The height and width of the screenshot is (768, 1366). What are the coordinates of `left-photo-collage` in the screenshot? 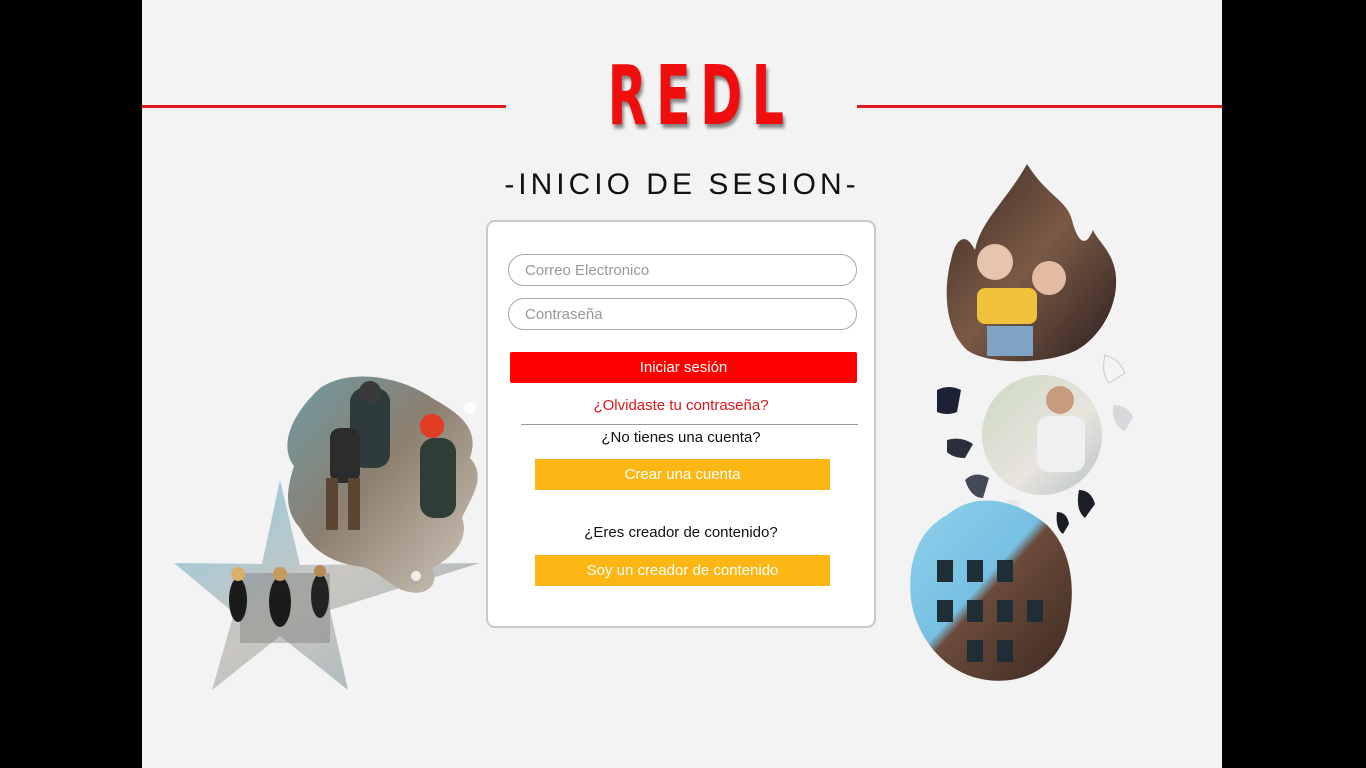 It's located at (327, 533).